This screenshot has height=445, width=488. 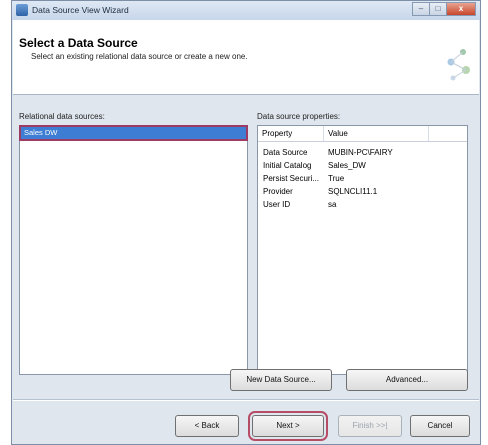 I want to click on table-row: Initial Catalog Sales_DW, so click(x=360, y=167).